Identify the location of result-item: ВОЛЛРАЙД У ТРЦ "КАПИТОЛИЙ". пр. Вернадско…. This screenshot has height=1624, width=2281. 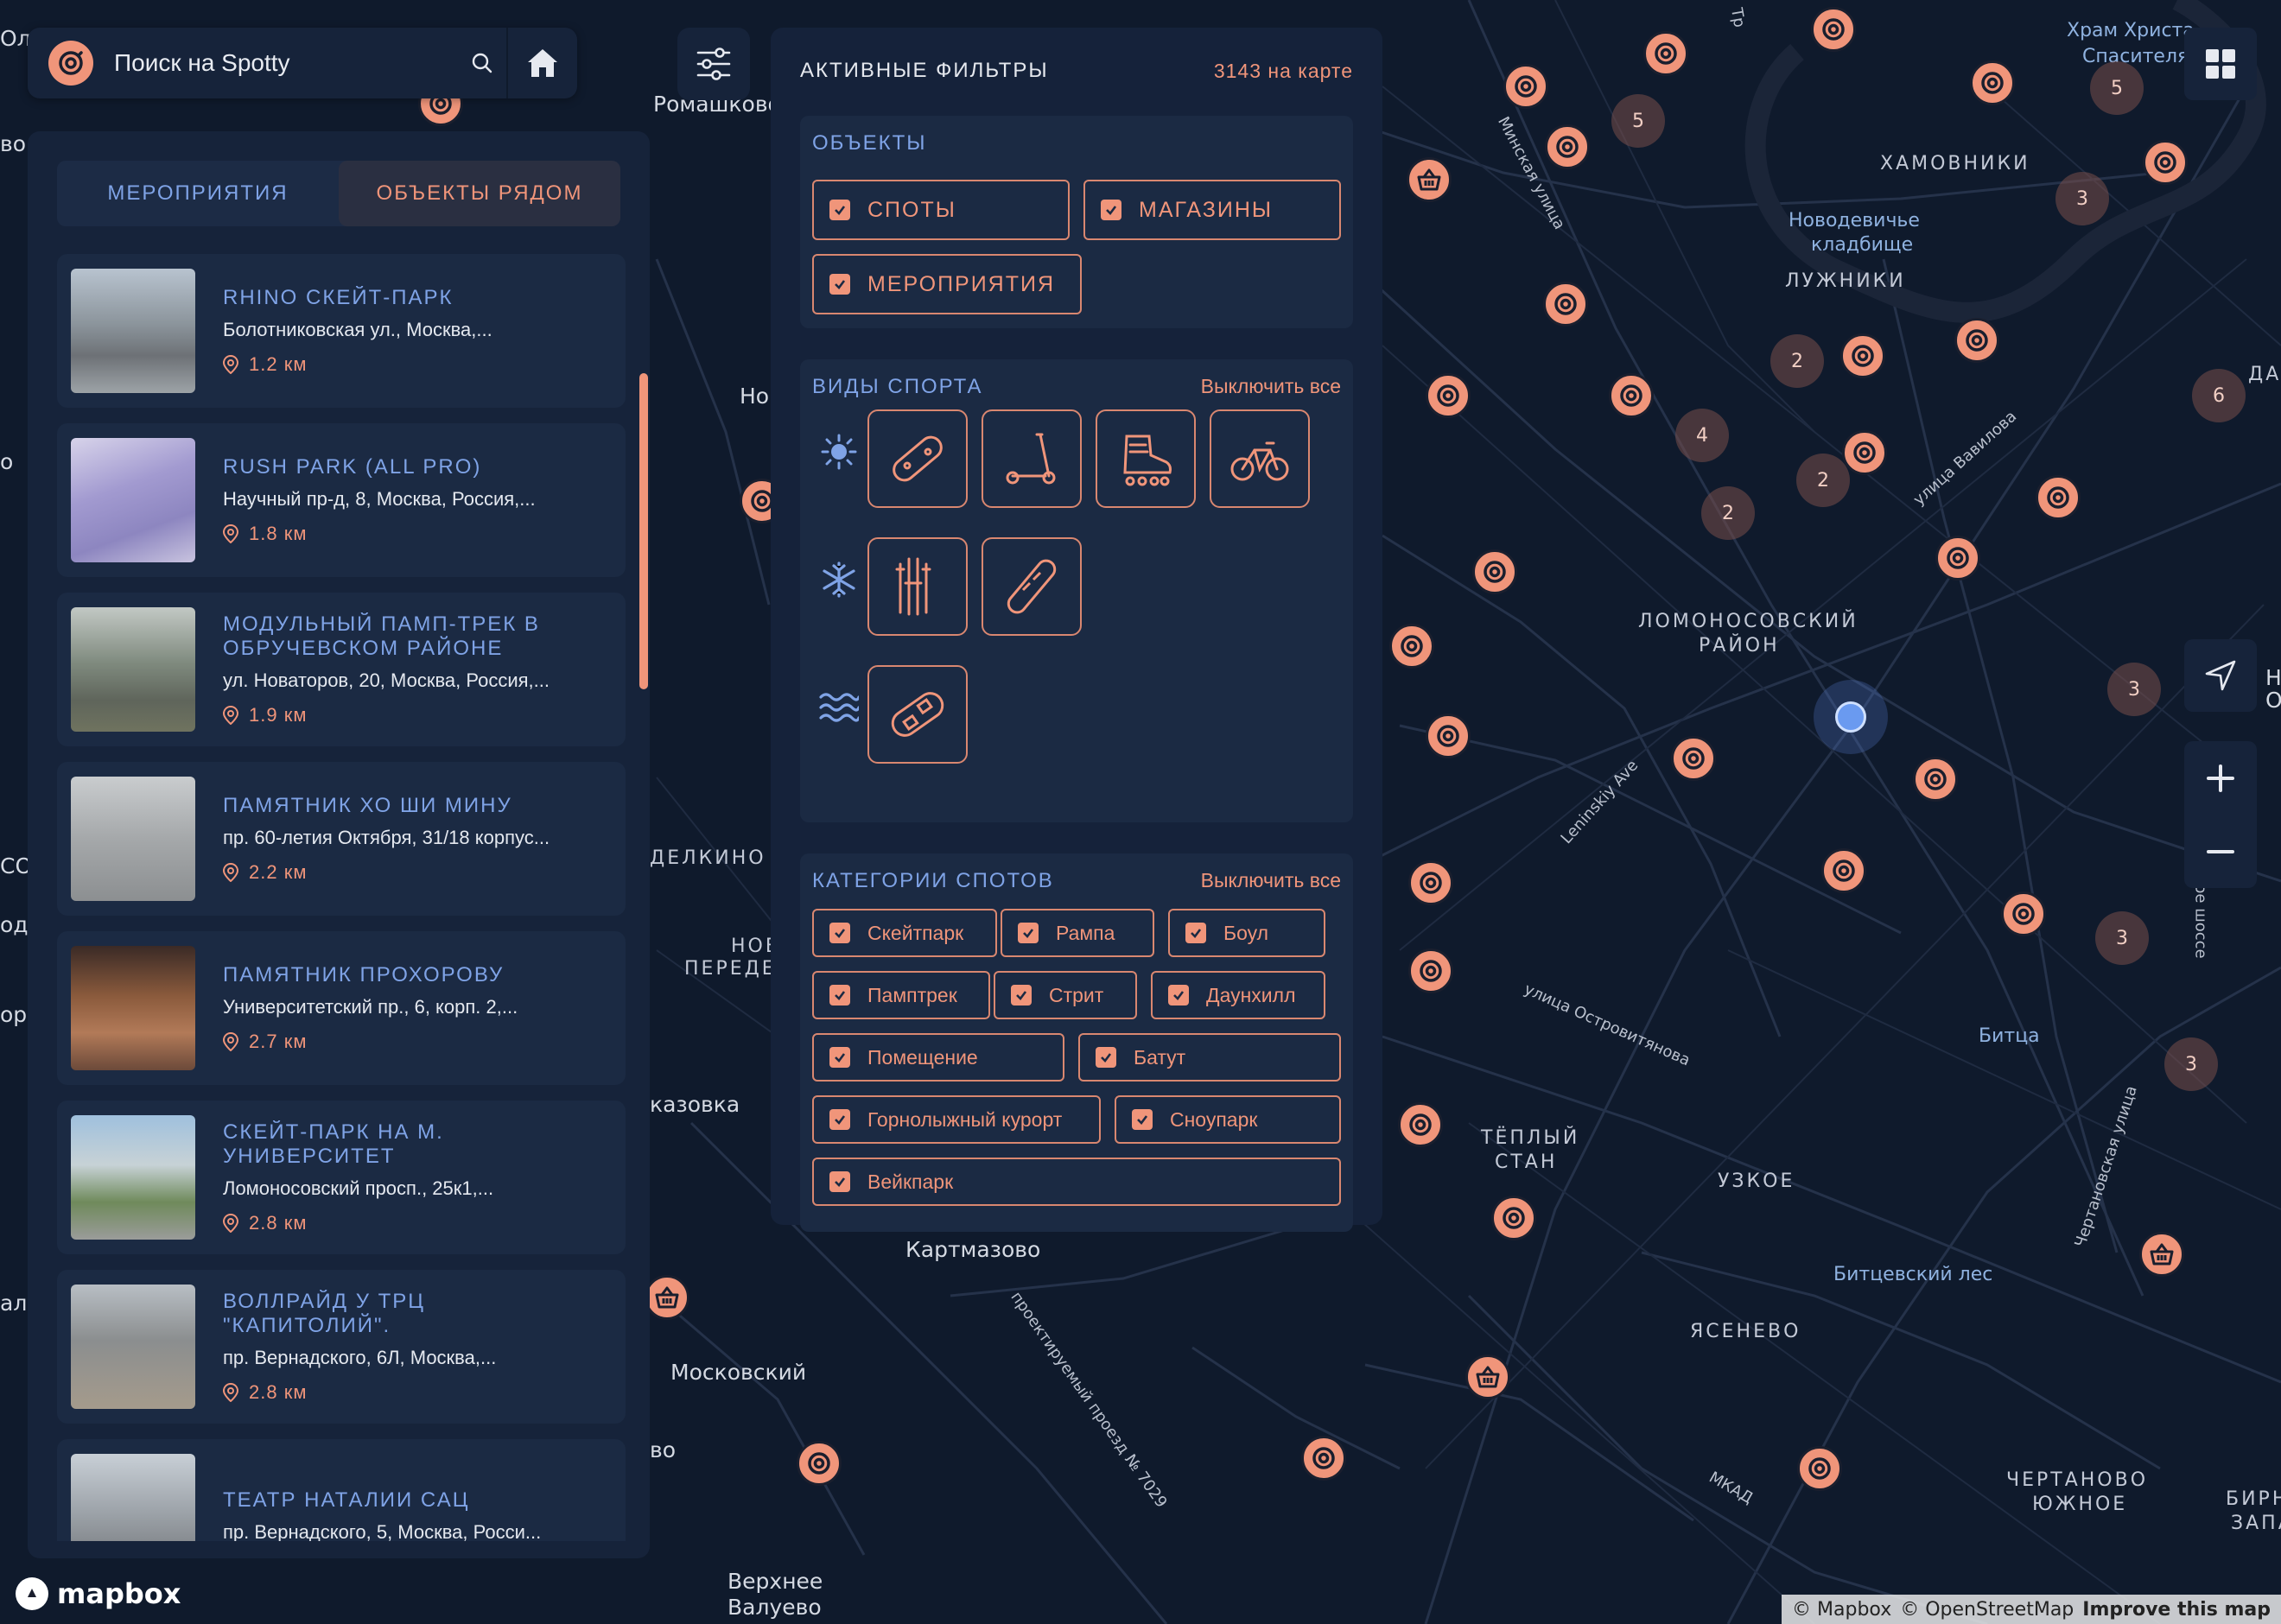
(341, 1347).